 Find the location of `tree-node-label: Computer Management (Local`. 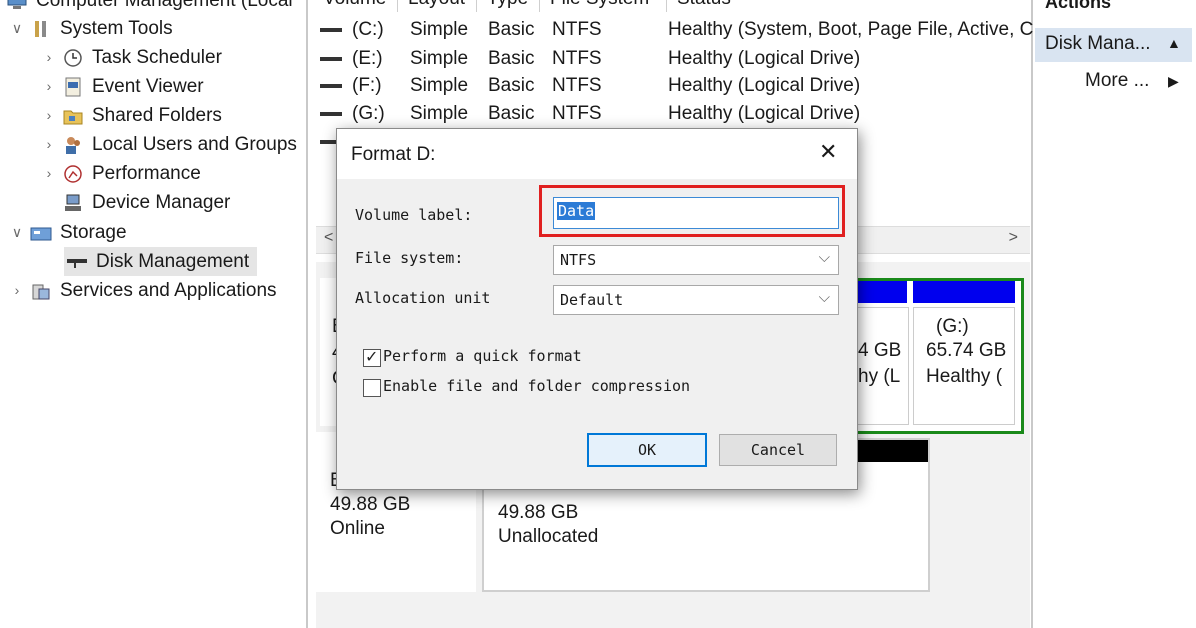

tree-node-label: Computer Management (Local is located at coordinates (164, 5).